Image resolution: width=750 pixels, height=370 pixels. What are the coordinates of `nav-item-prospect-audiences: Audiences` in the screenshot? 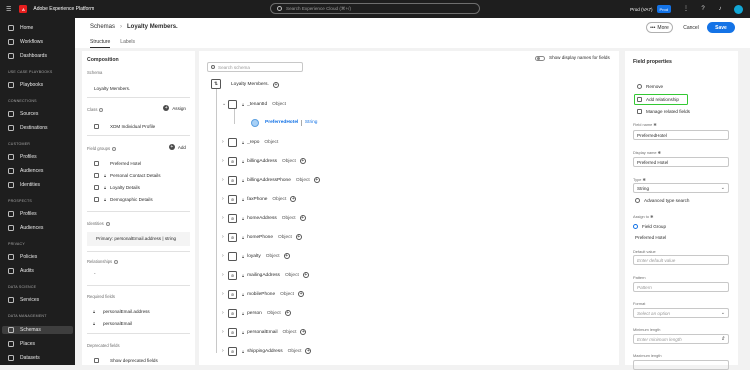 It's located at (25, 228).